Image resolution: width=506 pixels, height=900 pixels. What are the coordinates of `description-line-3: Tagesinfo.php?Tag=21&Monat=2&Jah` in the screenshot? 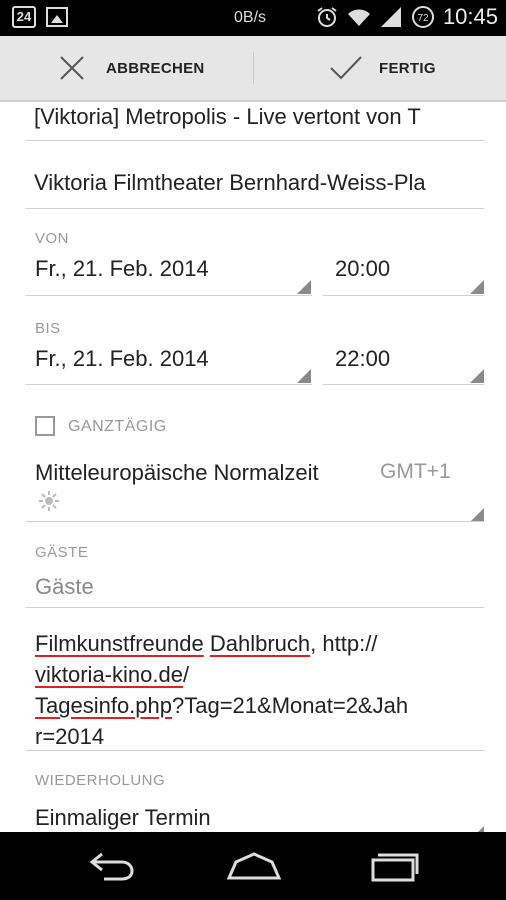 It's located at (257, 705).